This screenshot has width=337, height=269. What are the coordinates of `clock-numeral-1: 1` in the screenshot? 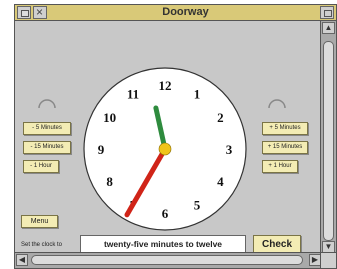 It's located at (197, 94).